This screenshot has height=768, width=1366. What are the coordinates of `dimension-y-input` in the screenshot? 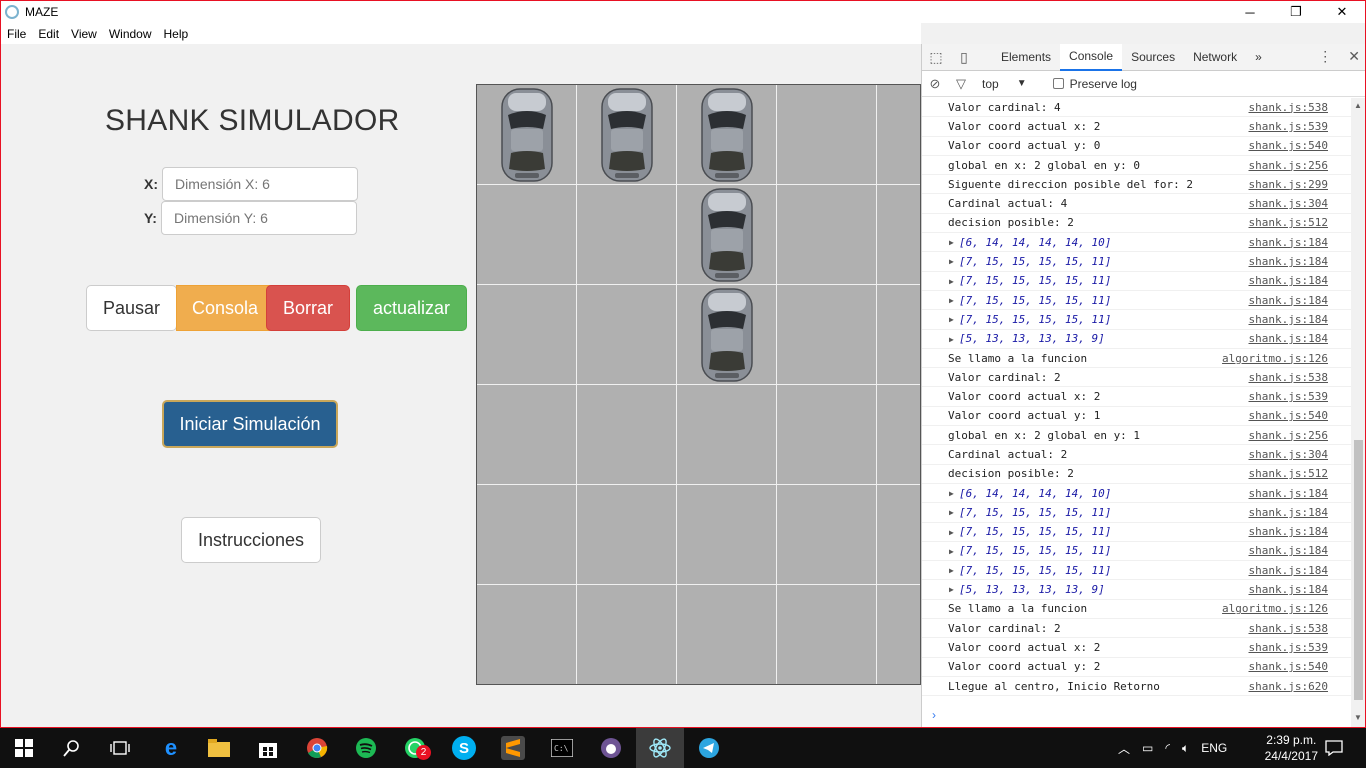 It's located at (259, 218).